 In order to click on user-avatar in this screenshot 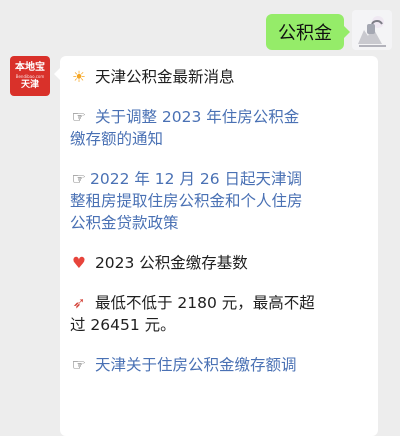, I will do `click(372, 30)`.